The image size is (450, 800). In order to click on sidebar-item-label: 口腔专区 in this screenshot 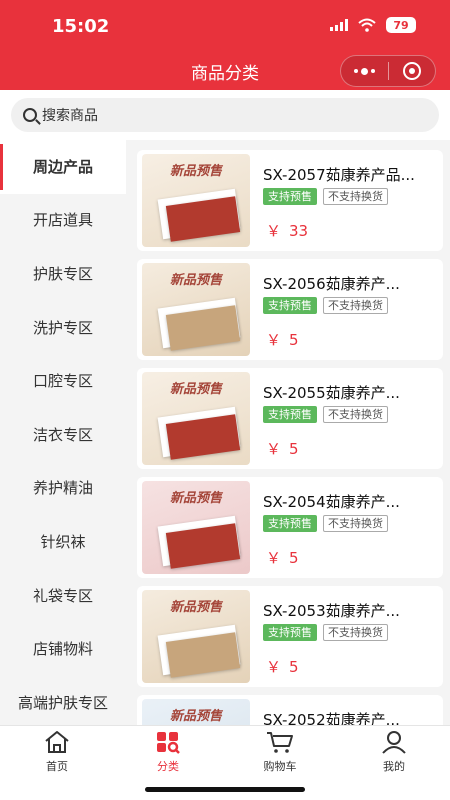, I will do `click(62, 381)`.